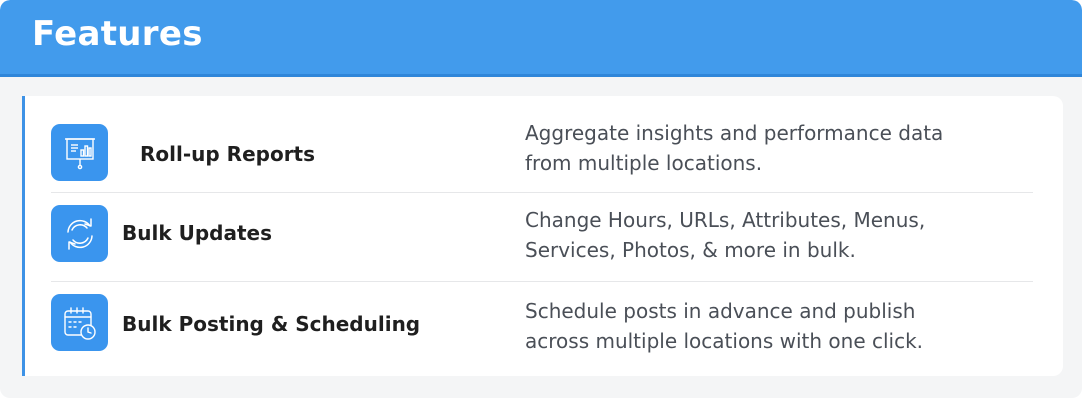 The height and width of the screenshot is (398, 1082). I want to click on page-title: Features, so click(117, 34).